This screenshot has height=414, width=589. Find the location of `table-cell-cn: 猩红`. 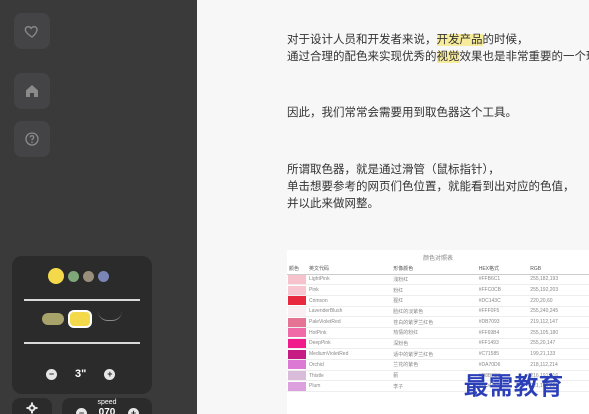

table-cell-cn: 猩红 is located at coordinates (434, 301).